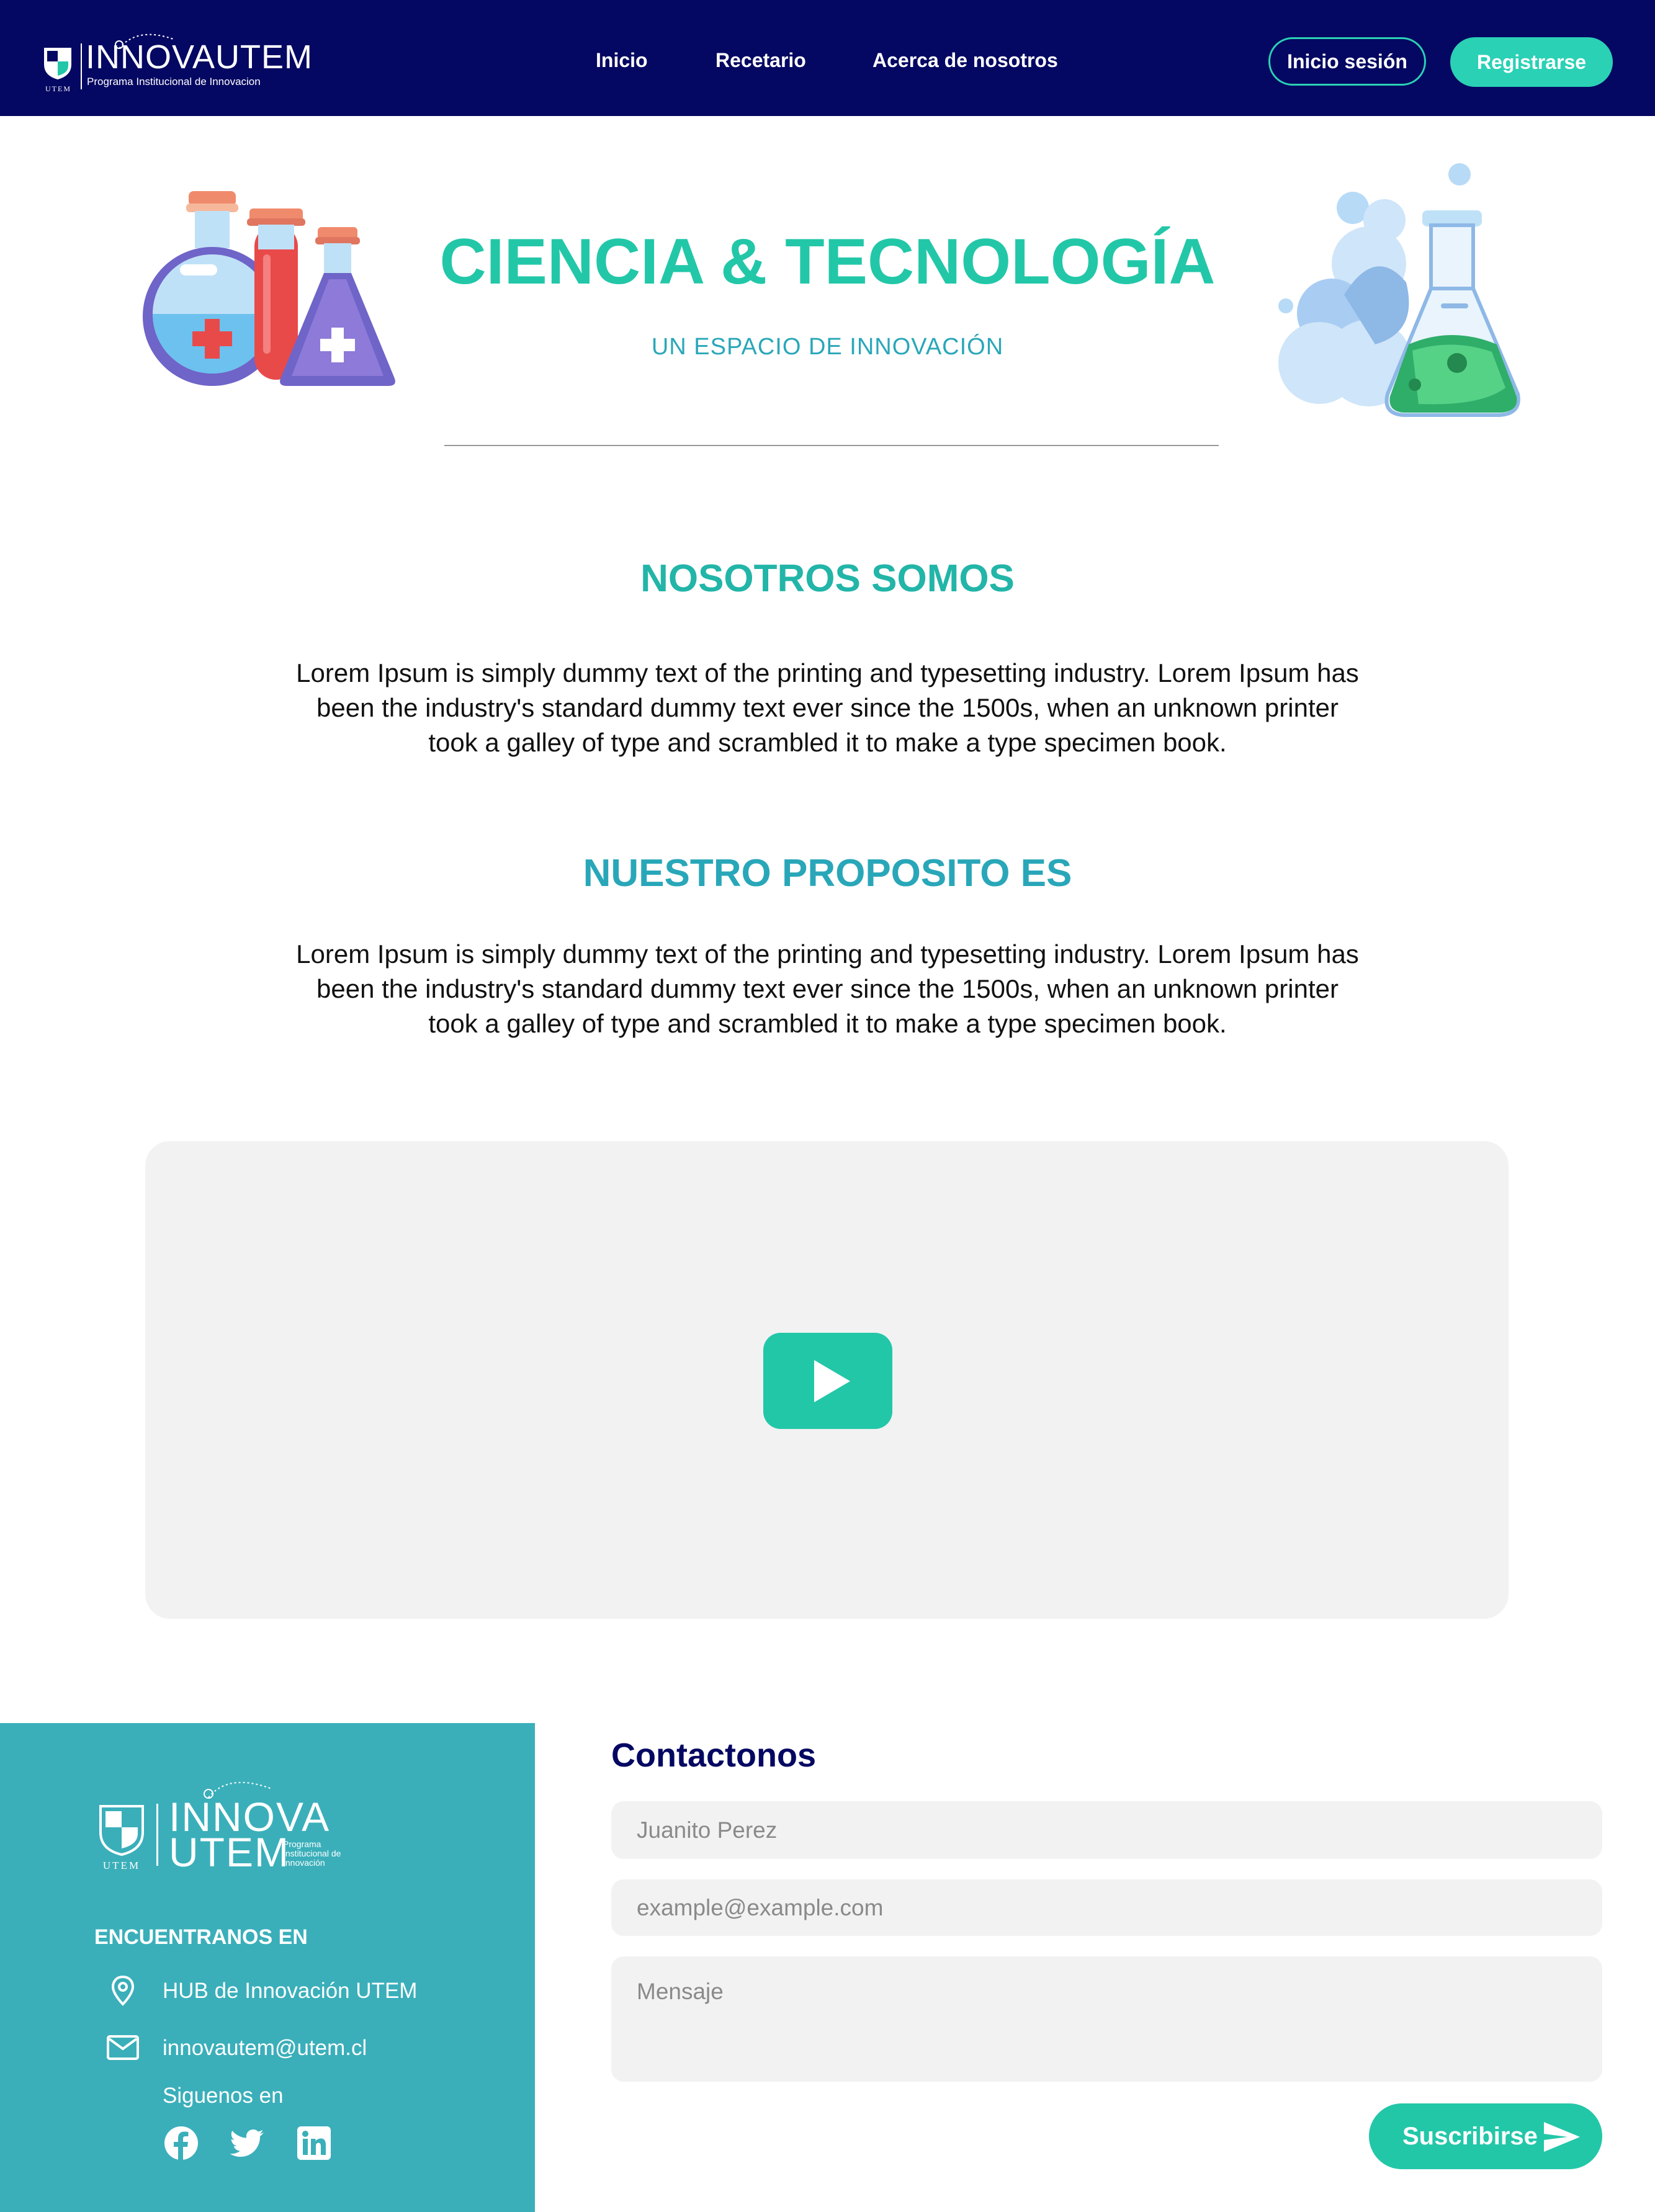  What do you see at coordinates (1470, 2137) in the screenshot?
I see `subscribe-label: Suscribirse` at bounding box center [1470, 2137].